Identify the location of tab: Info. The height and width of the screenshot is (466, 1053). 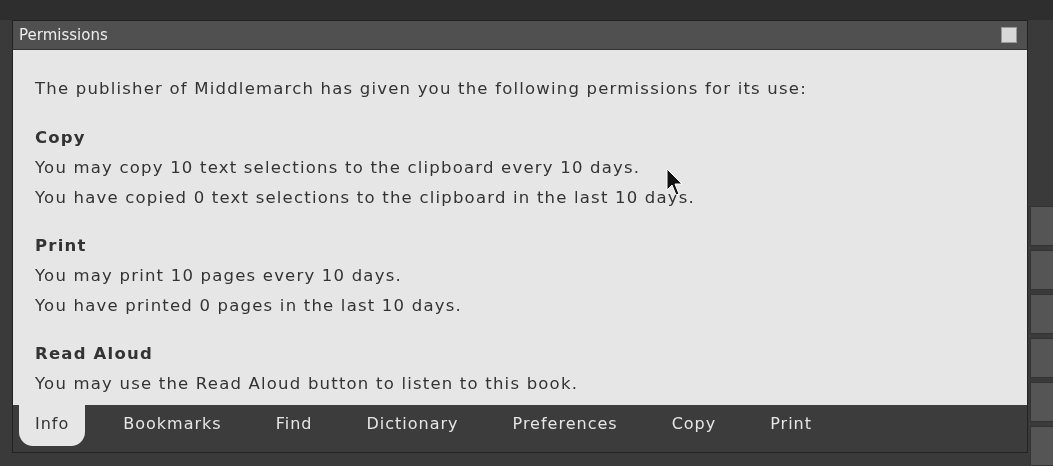
(52, 425).